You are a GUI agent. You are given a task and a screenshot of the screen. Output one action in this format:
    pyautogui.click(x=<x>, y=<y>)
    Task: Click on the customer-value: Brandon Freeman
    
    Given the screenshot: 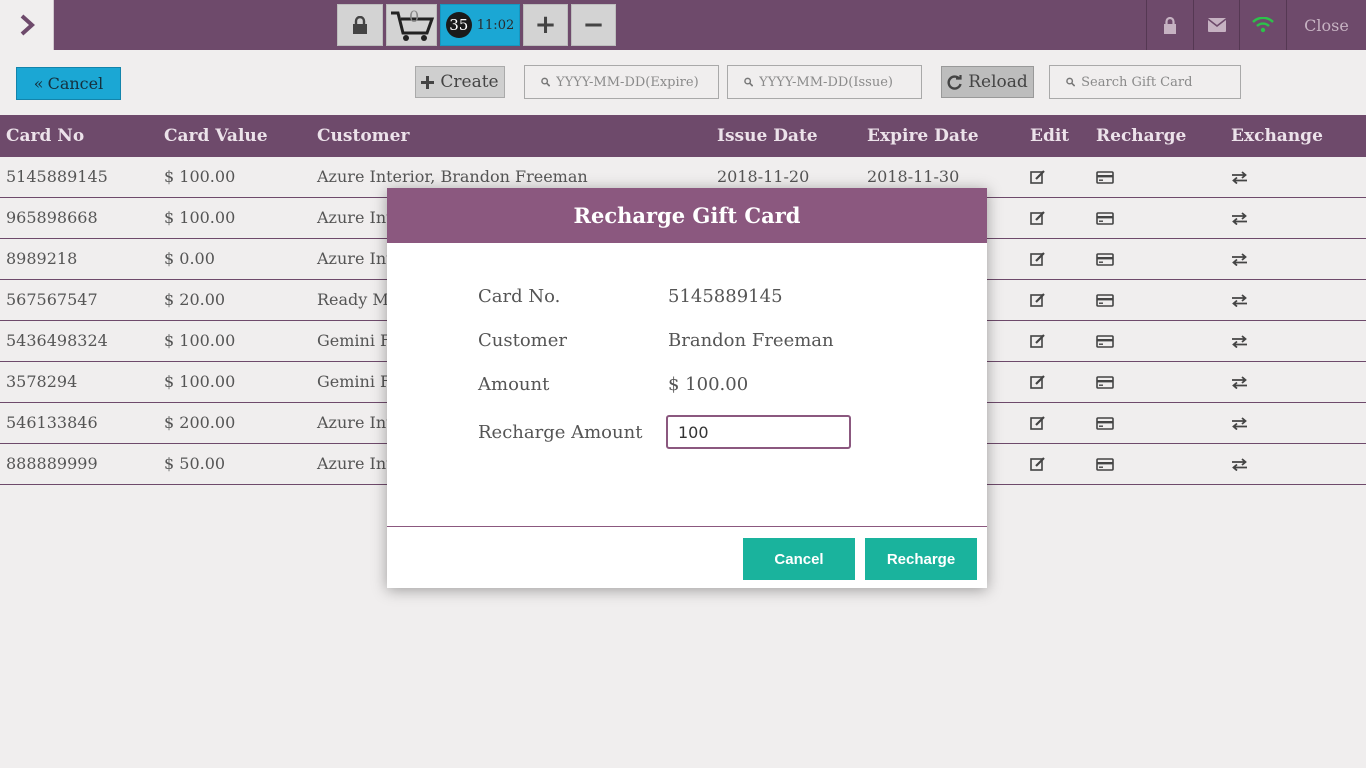 What is the action you would take?
    pyautogui.click(x=751, y=340)
    